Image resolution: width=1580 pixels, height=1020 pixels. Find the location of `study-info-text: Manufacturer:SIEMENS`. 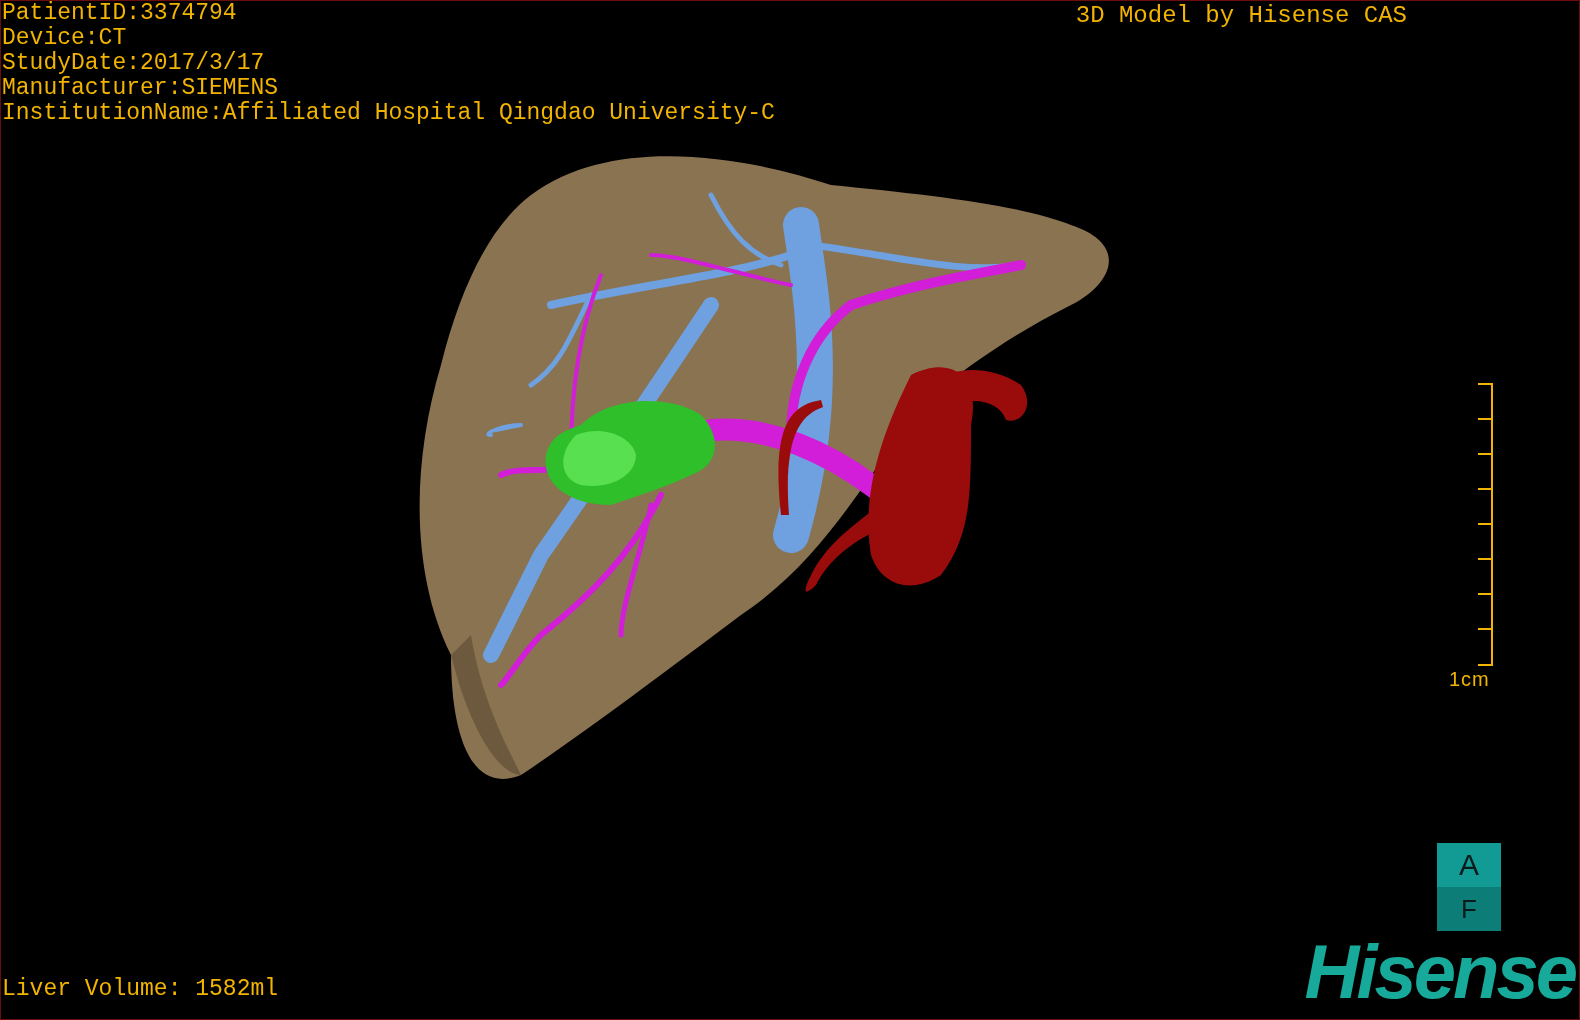

study-info-text: Manufacturer:SIEMENS is located at coordinates (141, 88).